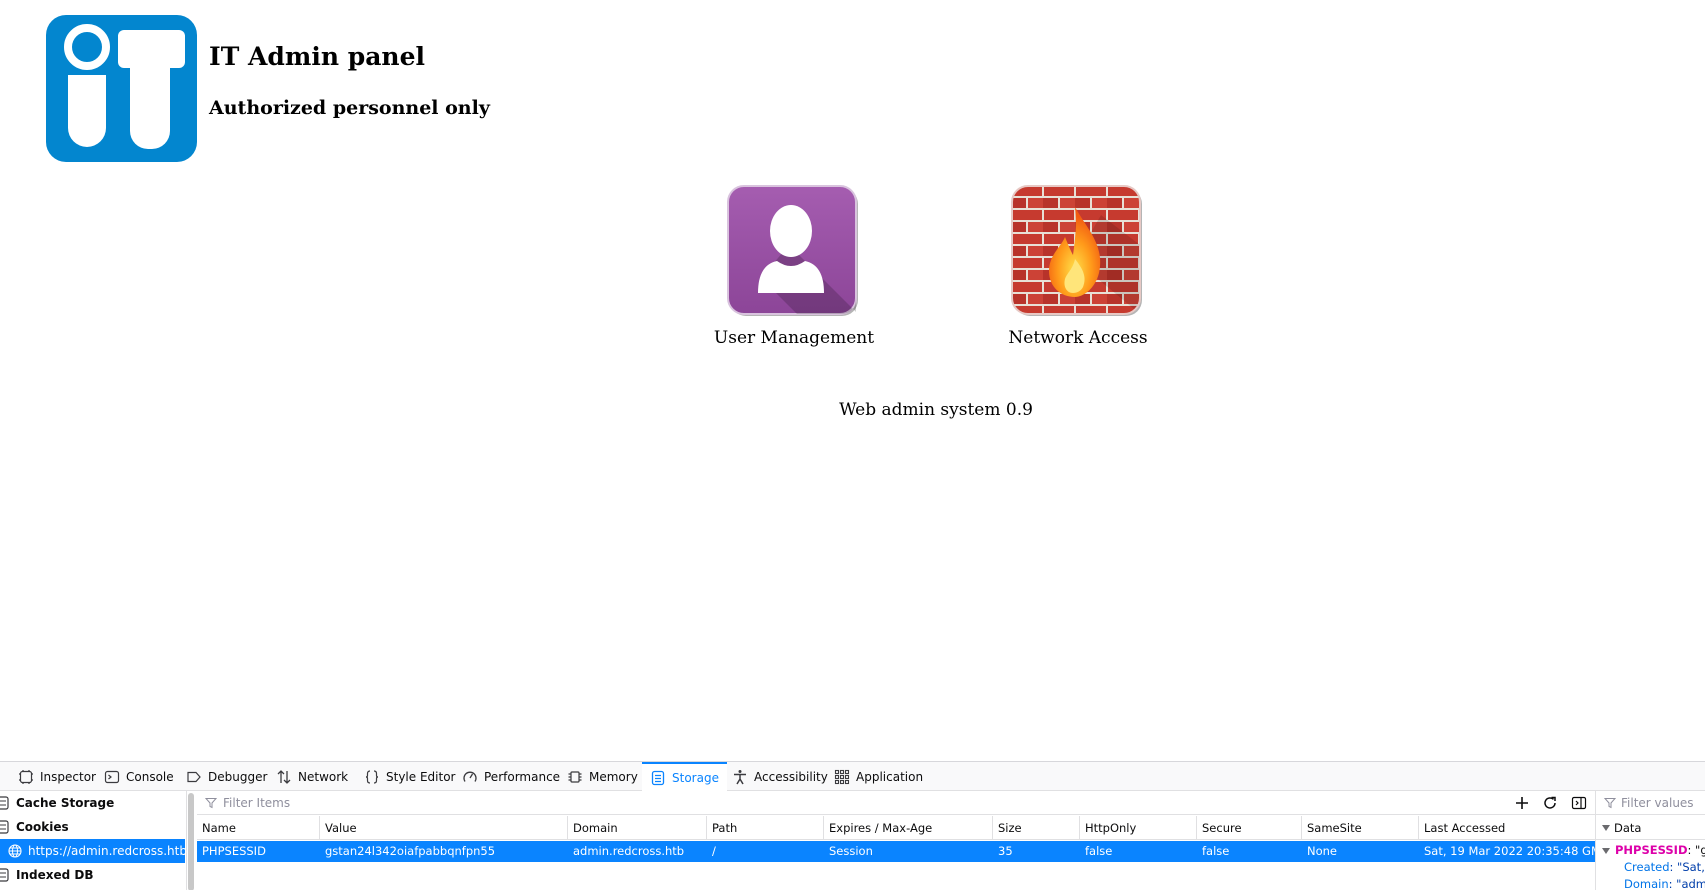 This screenshot has width=1705, height=890. I want to click on cookie-last-accessed: Sat, 19 Mar 2022 20:35:48 GMT, so click(1509, 851).